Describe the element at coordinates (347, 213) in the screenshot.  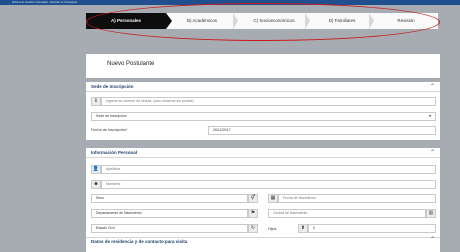
I see `ciudad-nacimiento-input: Ciudad de Nacimiento` at that location.